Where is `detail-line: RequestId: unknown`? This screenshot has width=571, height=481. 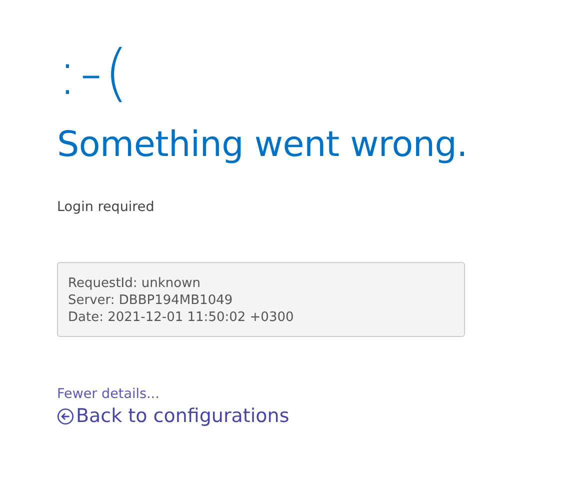
detail-line: RequestId: unknown is located at coordinates (134, 283).